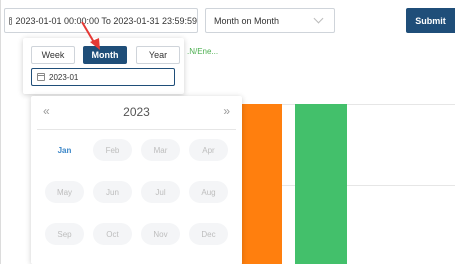 This screenshot has width=455, height=264. Describe the element at coordinates (247, 20) in the screenshot. I see `comparison-mode-value: Month on Month` at that location.